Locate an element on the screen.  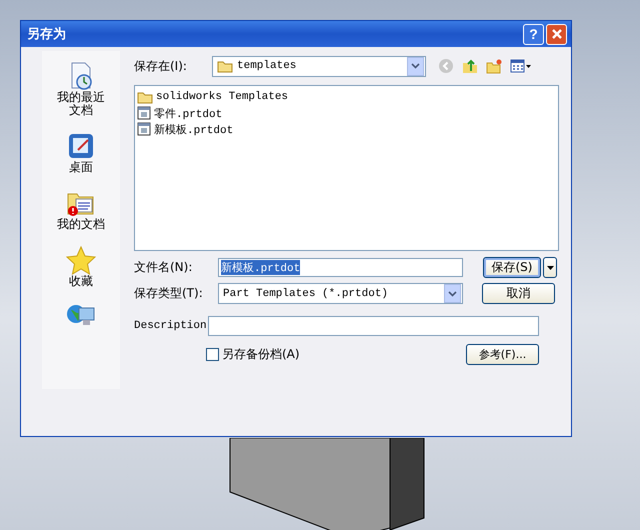
view-menu-icon is located at coordinates (521, 66).